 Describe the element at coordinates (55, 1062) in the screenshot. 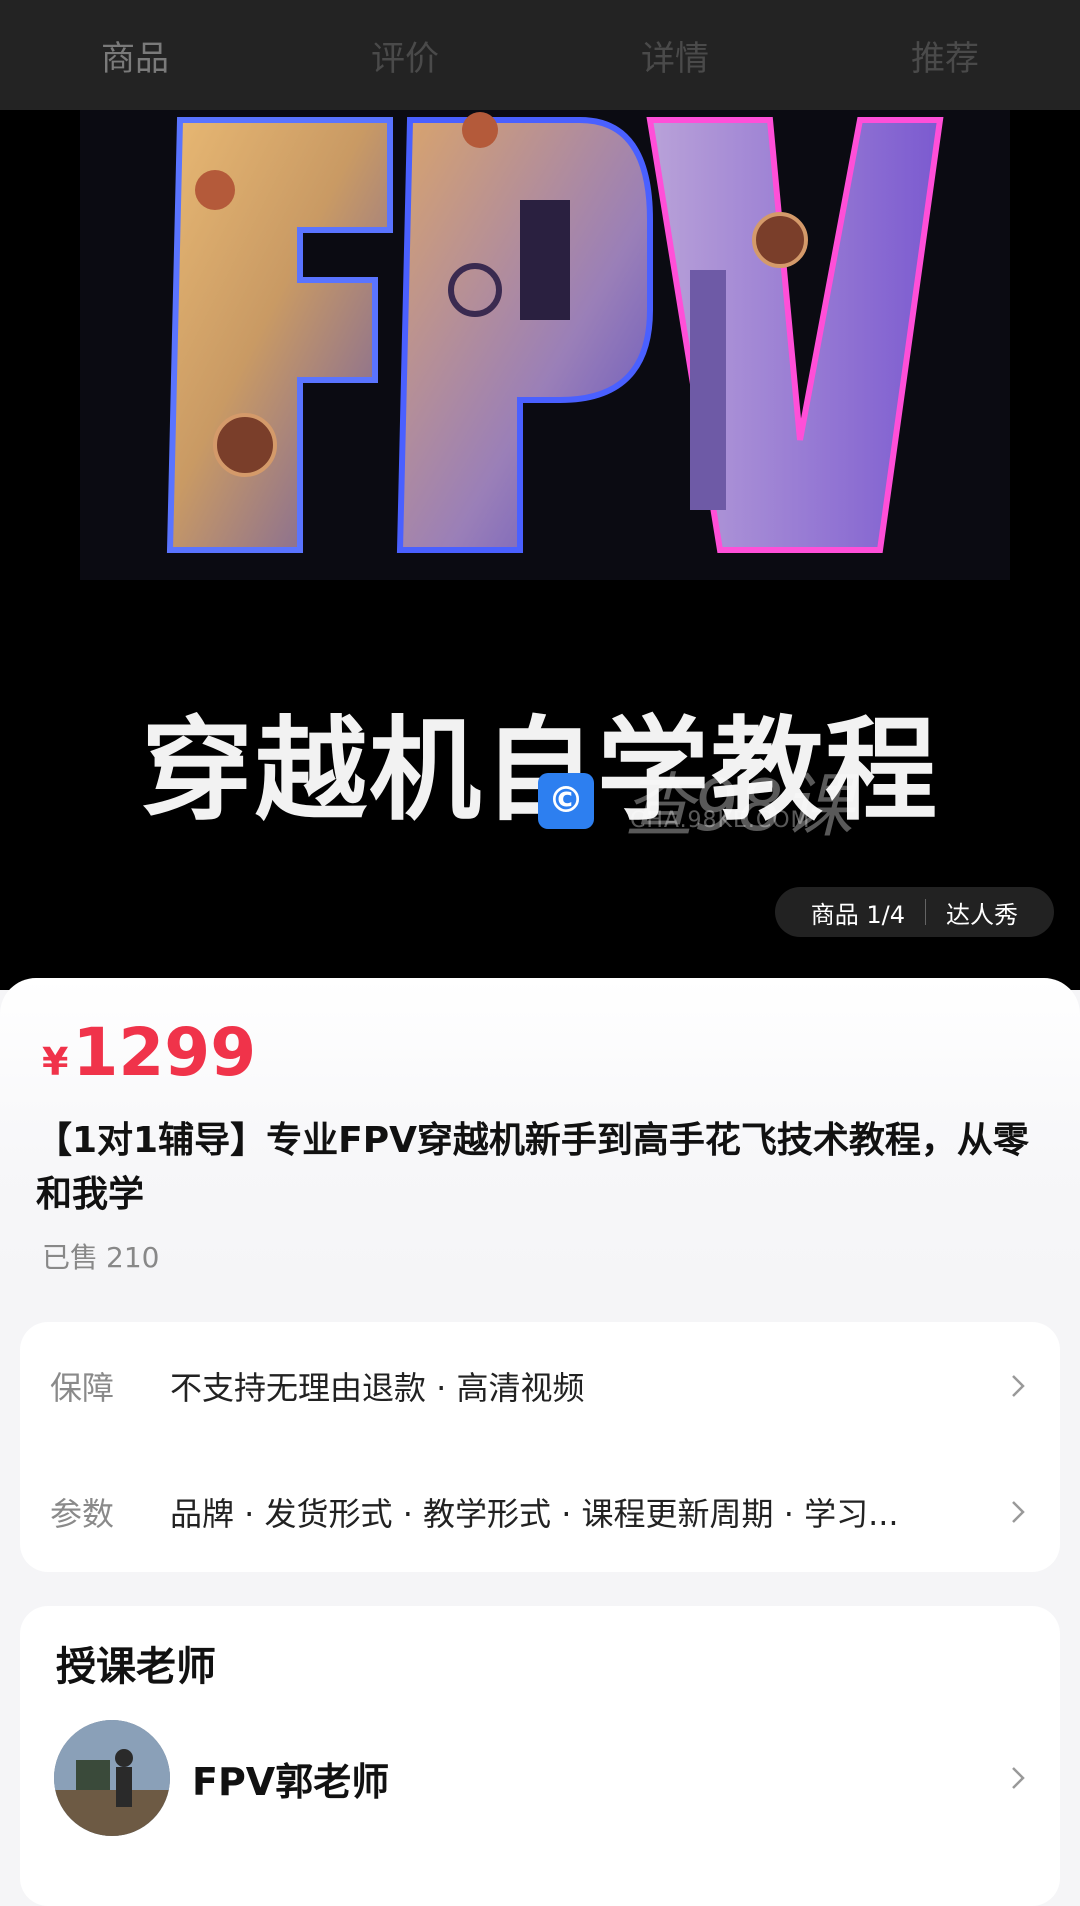

I see `currency-symbol: ¥` at that location.